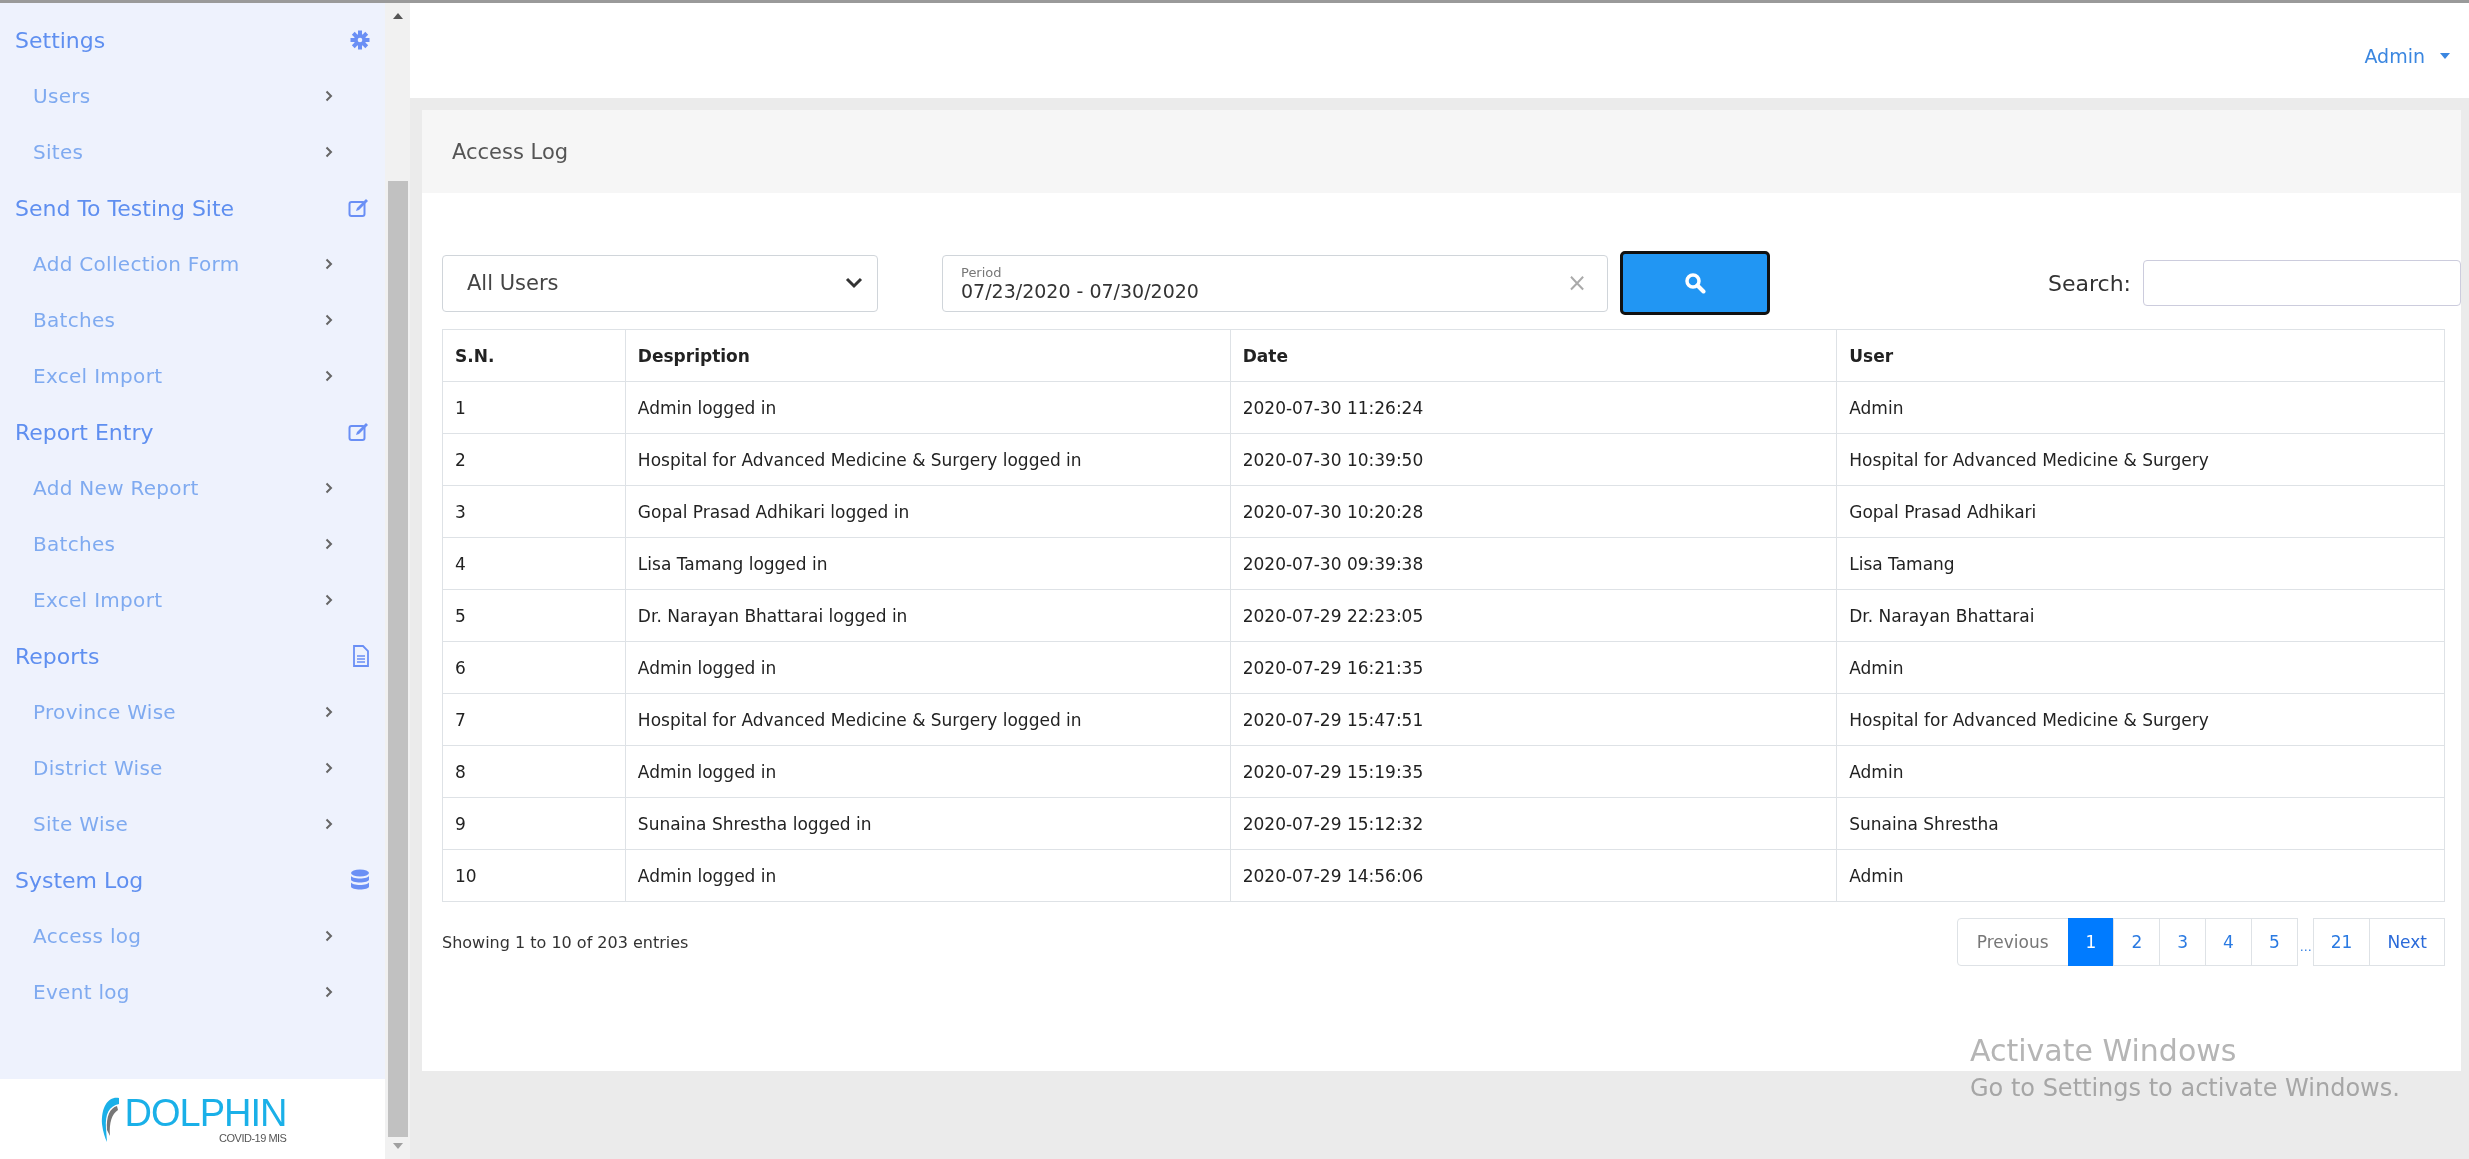  What do you see at coordinates (79, 880) in the screenshot?
I see `section-title: System Log` at bounding box center [79, 880].